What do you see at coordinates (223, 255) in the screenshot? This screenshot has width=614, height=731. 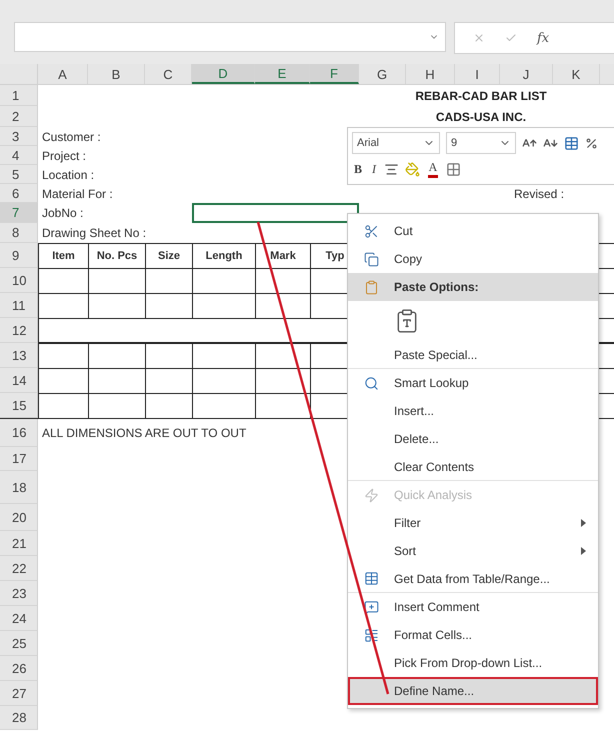 I see `table-header-cell: Length` at bounding box center [223, 255].